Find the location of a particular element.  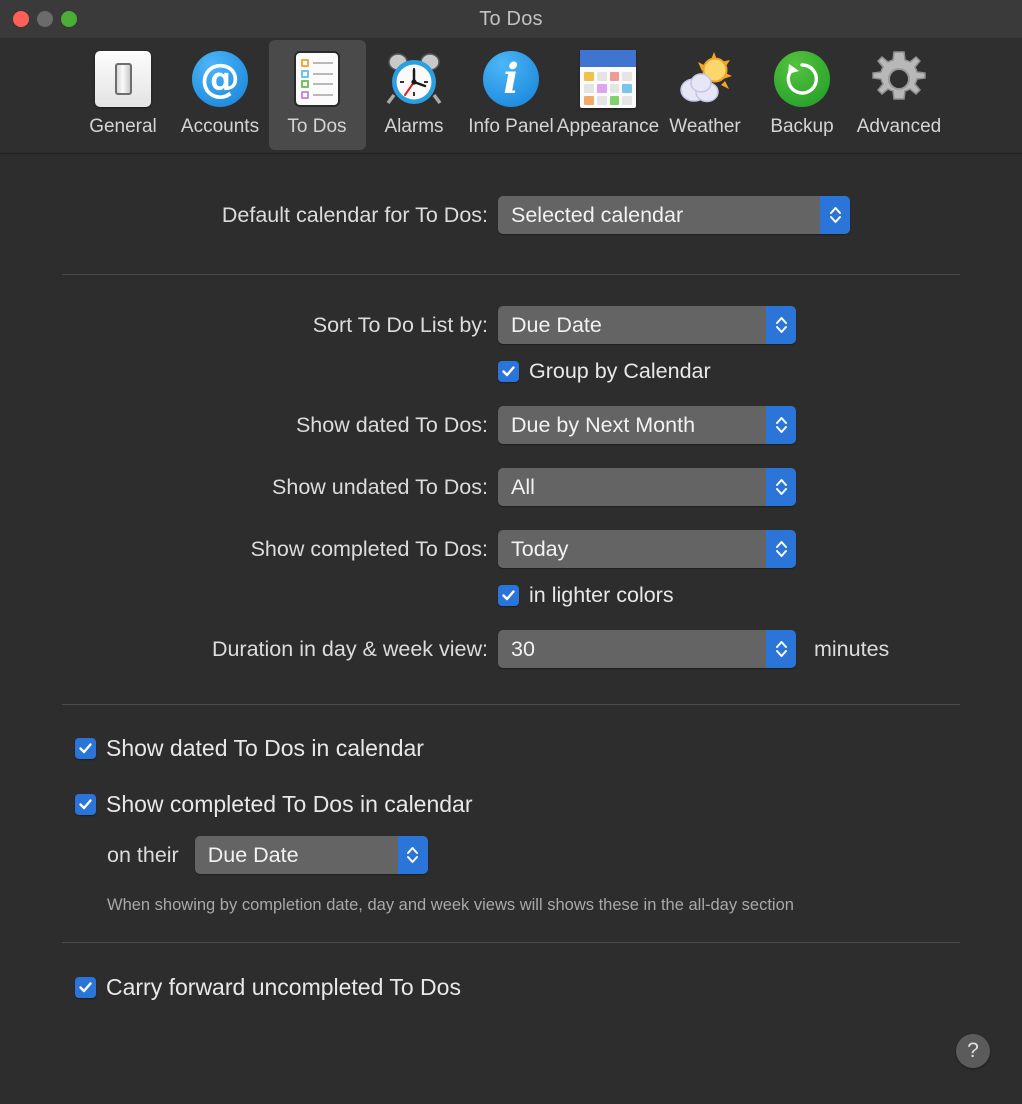

tab-backup: Backup is located at coordinates (802, 95).